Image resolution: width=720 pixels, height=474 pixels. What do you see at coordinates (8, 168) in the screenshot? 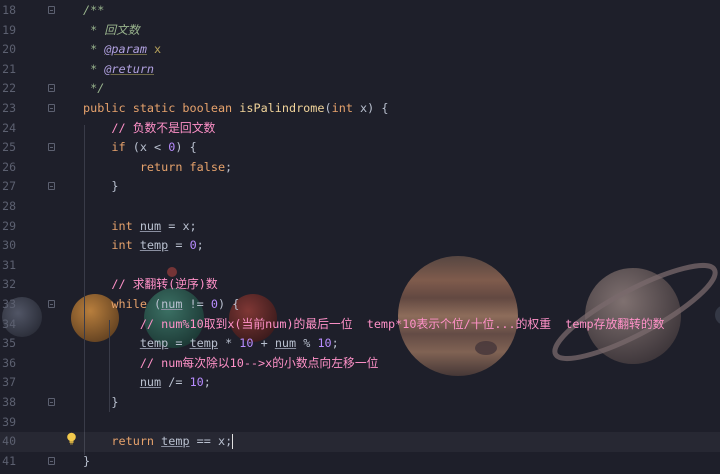
I see `line-number: 26` at bounding box center [8, 168].